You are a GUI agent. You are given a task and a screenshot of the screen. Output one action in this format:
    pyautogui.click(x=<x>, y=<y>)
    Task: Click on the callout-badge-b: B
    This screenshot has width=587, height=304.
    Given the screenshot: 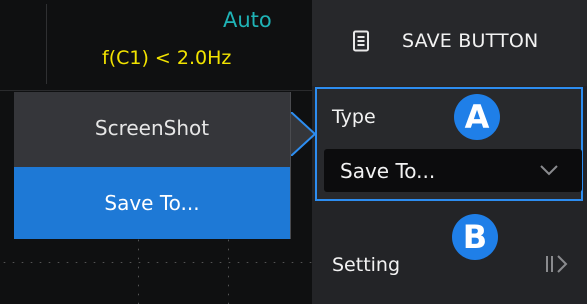 What is the action you would take?
    pyautogui.click(x=475, y=237)
    